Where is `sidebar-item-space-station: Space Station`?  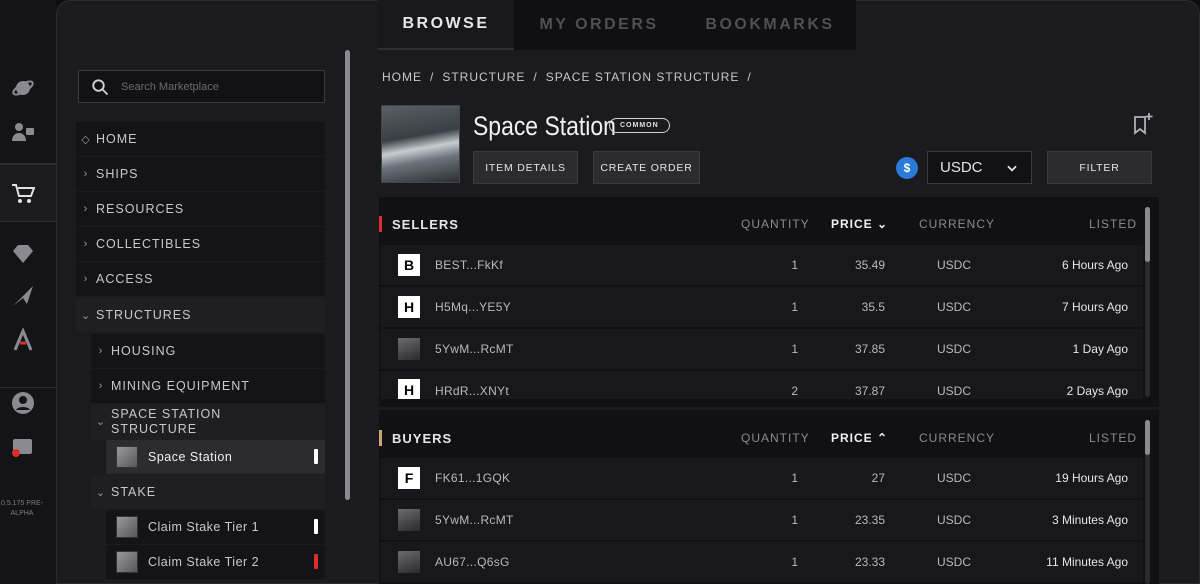 sidebar-item-space-station: Space Station is located at coordinates (215, 457).